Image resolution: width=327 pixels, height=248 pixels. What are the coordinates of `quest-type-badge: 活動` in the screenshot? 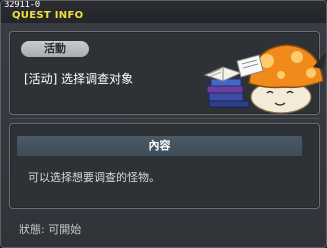 It's located at (55, 49).